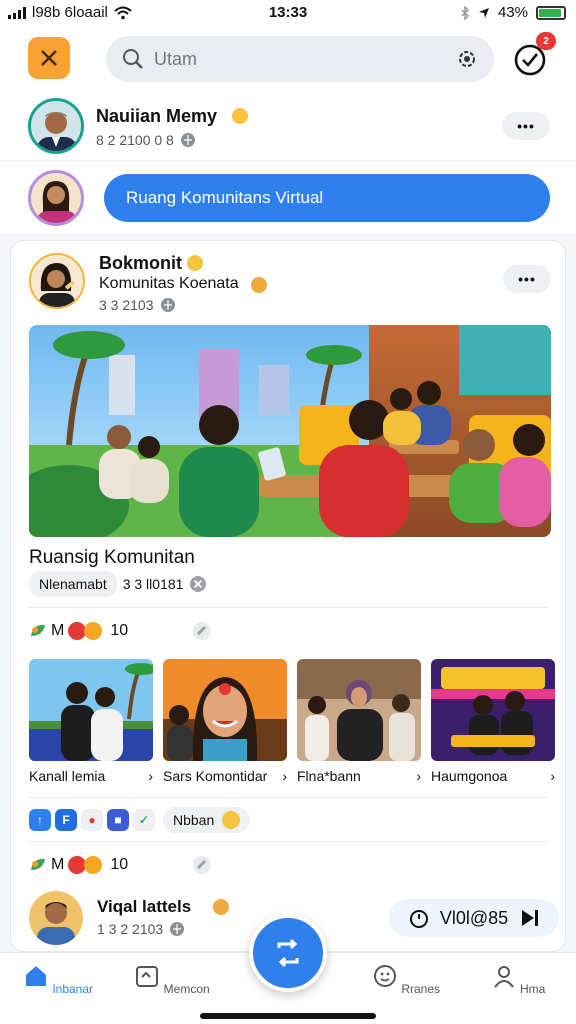 The image size is (576, 1024). I want to click on user-icon, so click(503, 977).